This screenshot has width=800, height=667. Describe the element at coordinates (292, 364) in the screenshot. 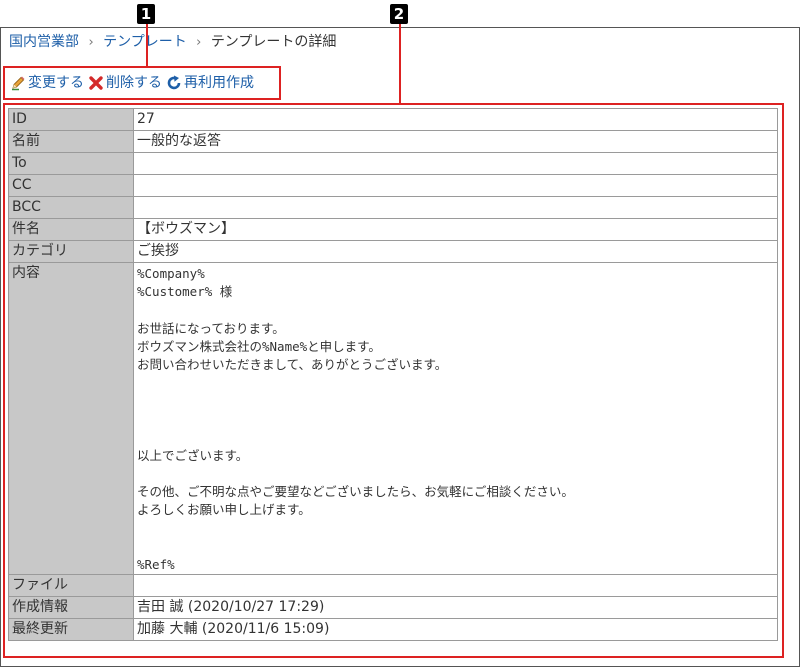

I see `body-line: お問い合わせいただきまして、ありがとうございます。` at that location.